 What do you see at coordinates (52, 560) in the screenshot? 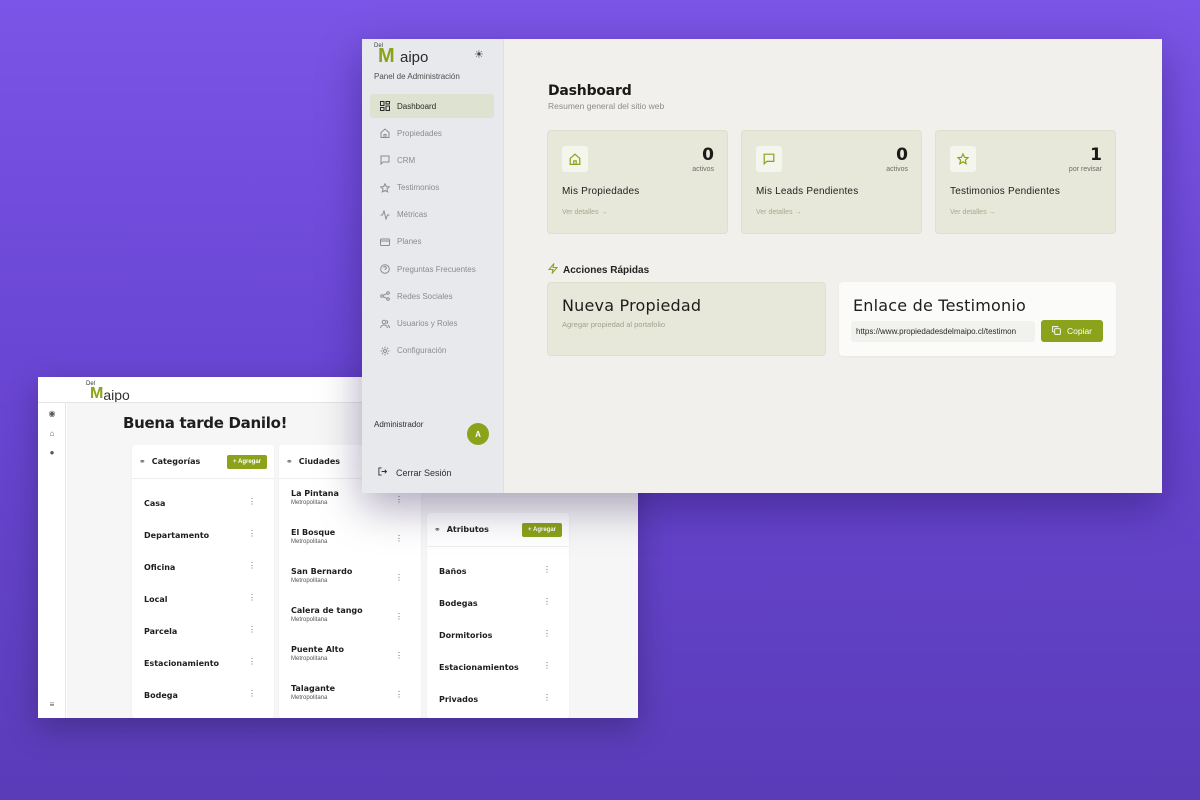
I see `sidebar: ◉ ⌂ ● ≡` at bounding box center [52, 560].